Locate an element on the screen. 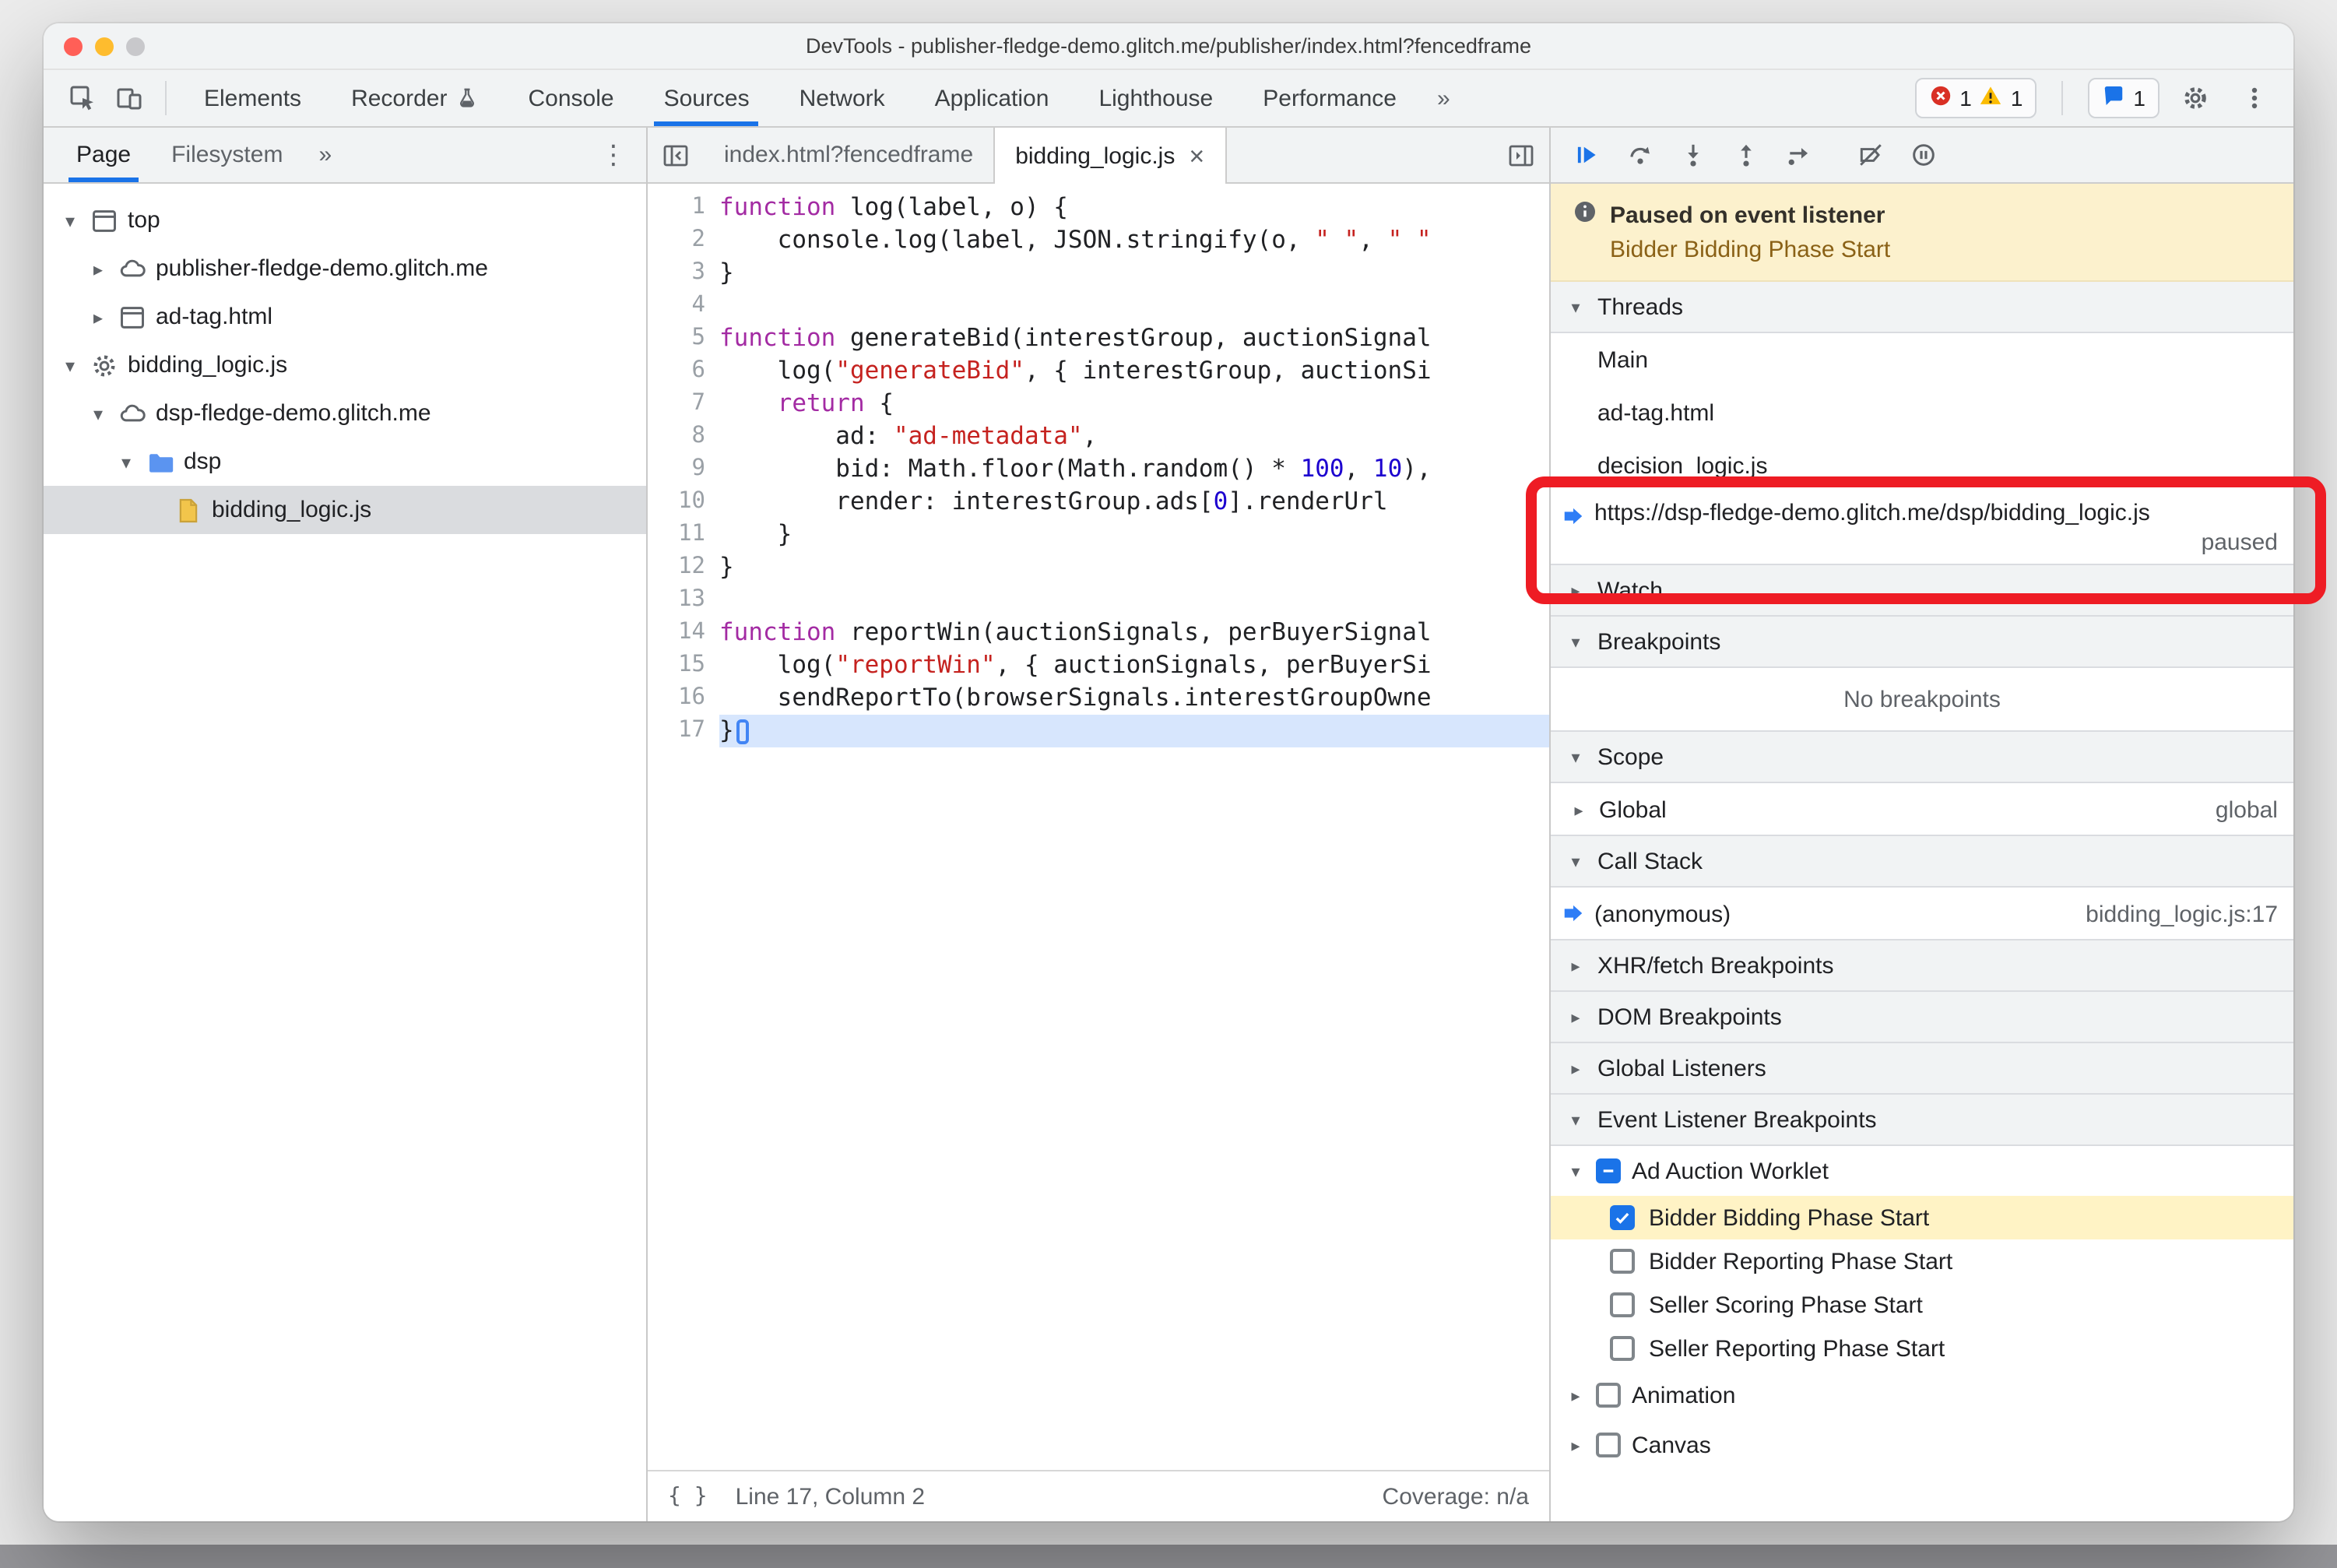  kebab-menu-icon is located at coordinates (2255, 98).